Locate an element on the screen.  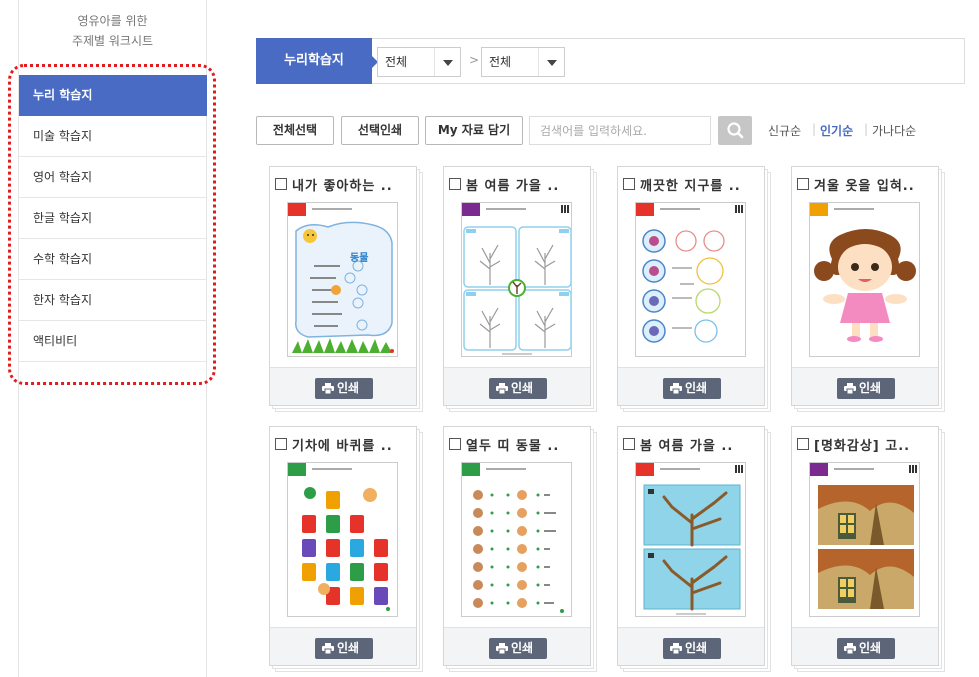
sidebar-title-line1: 영유아를 위한 is located at coordinates (112, 21).